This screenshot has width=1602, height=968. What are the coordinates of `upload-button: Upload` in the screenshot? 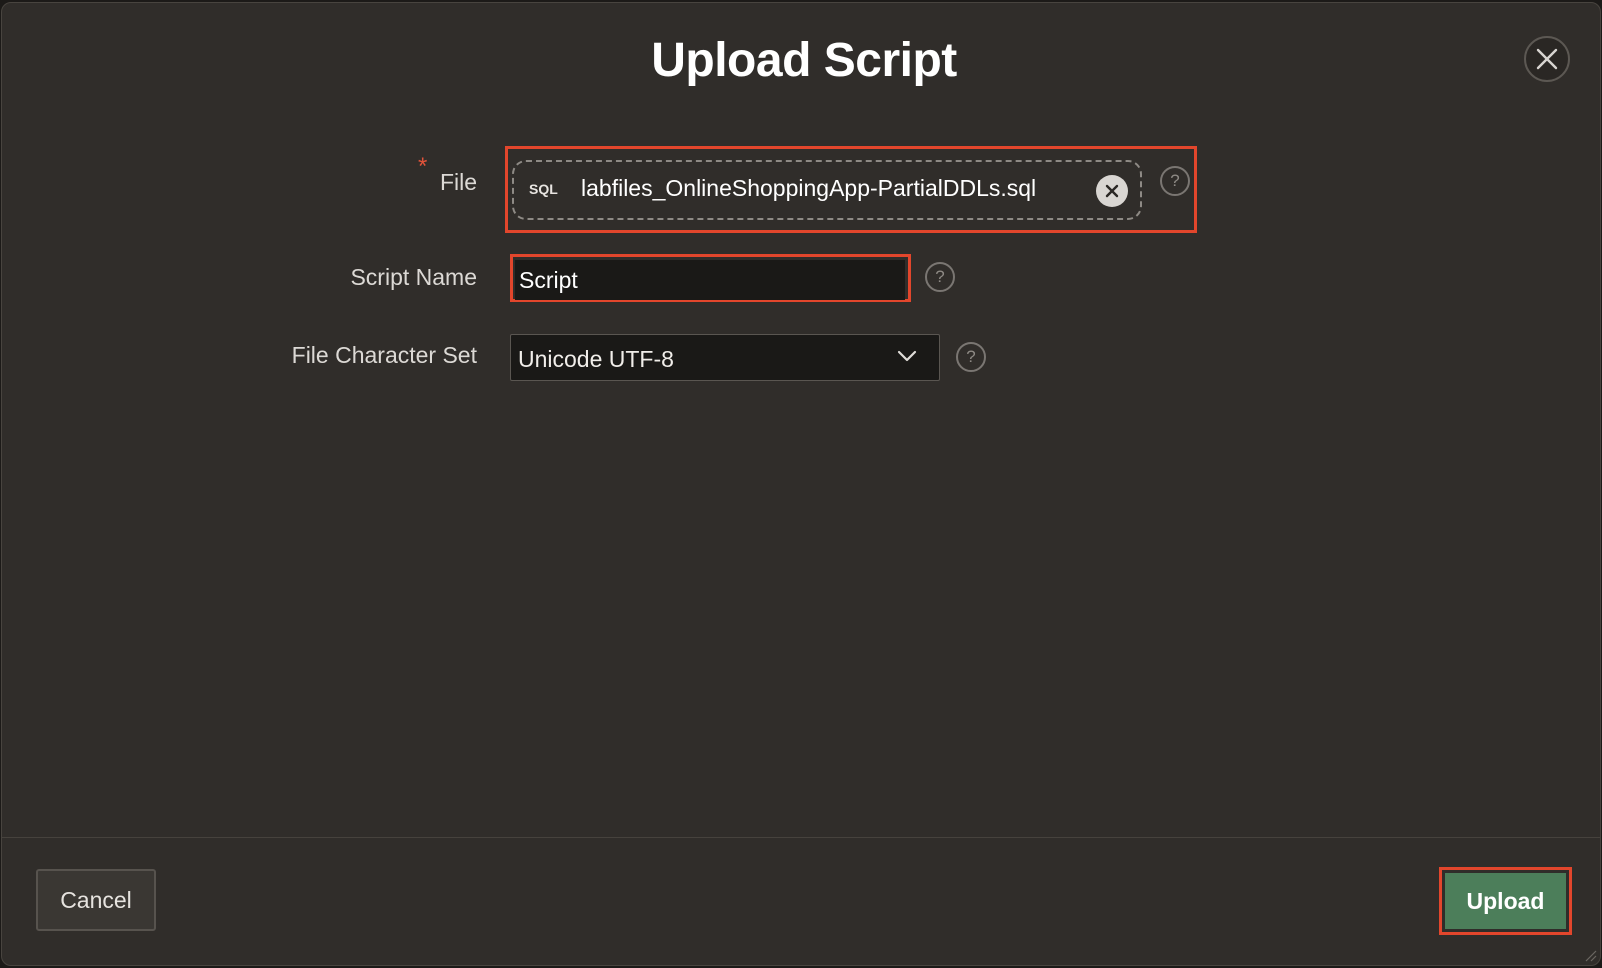 It's located at (1505, 901).